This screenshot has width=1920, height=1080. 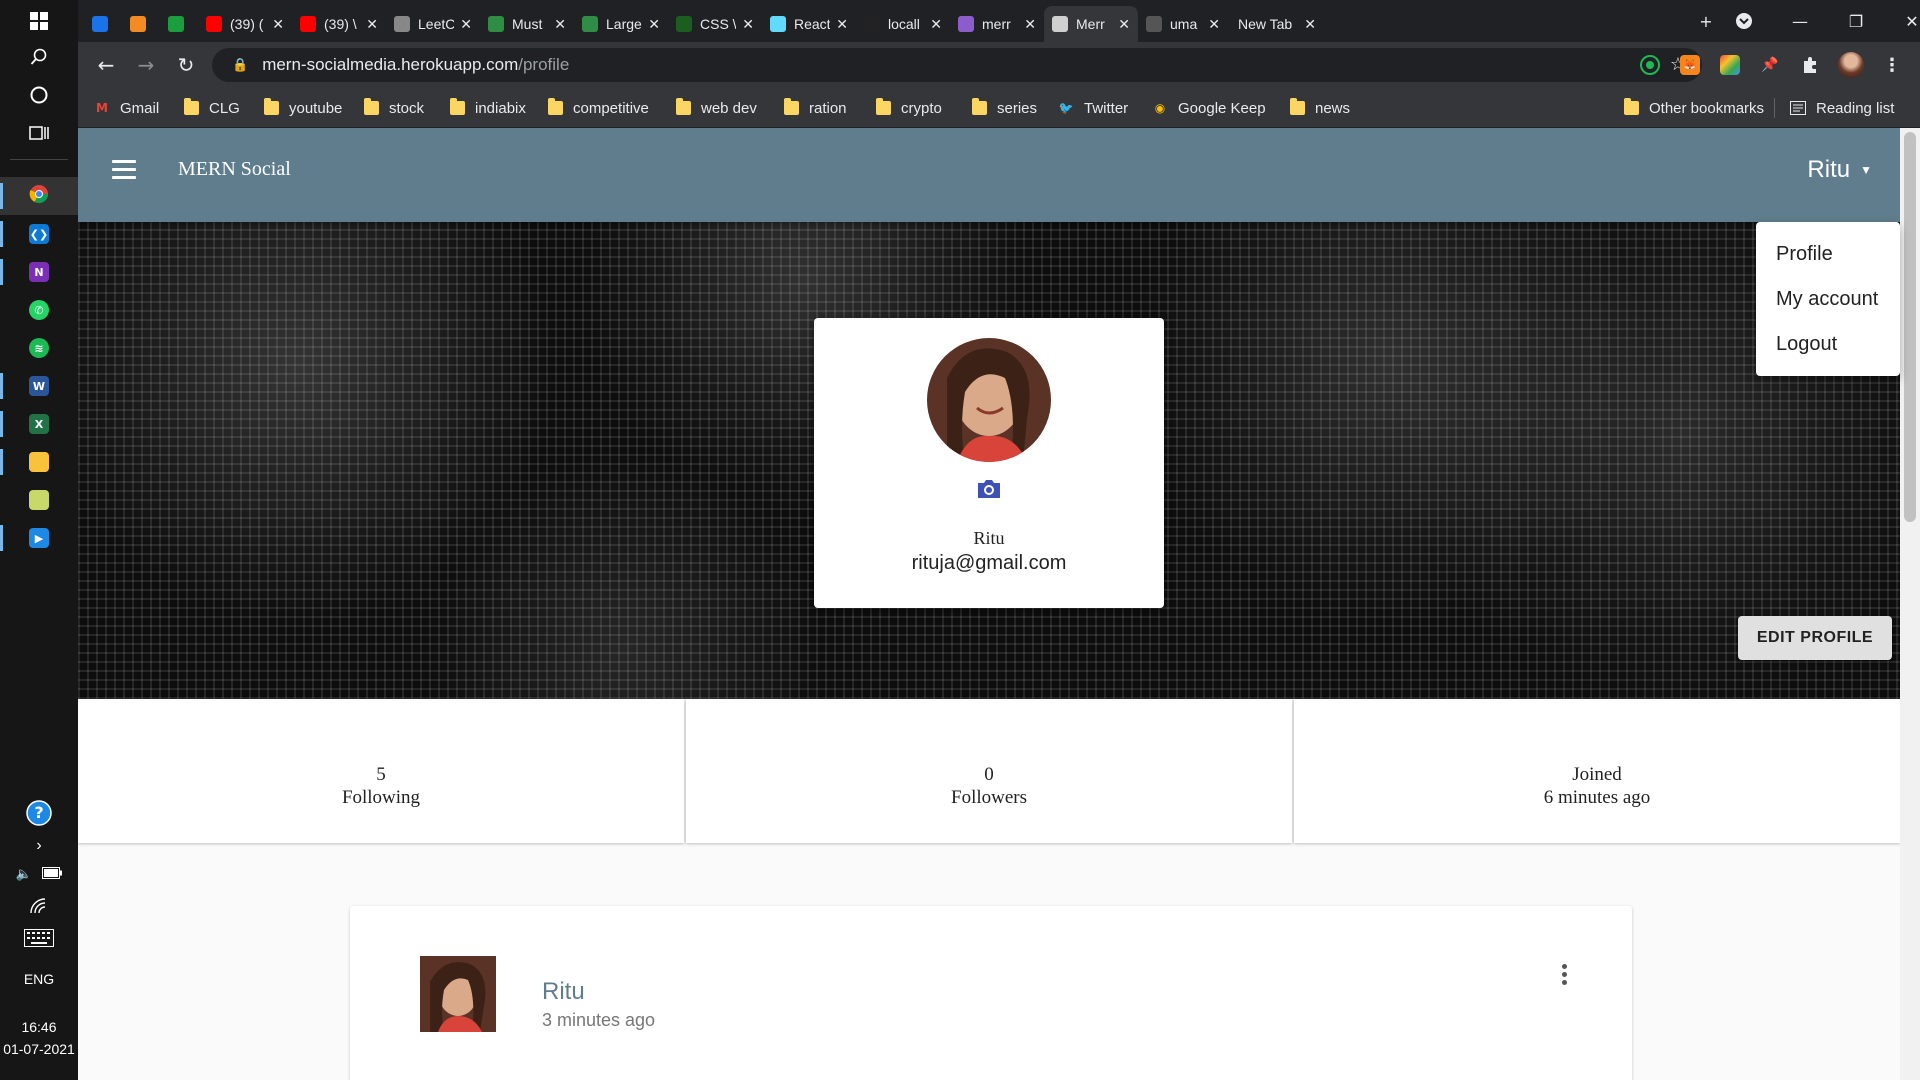 What do you see at coordinates (39, 234) in the screenshot?
I see `taskbar-app-vscode: ❮❯` at bounding box center [39, 234].